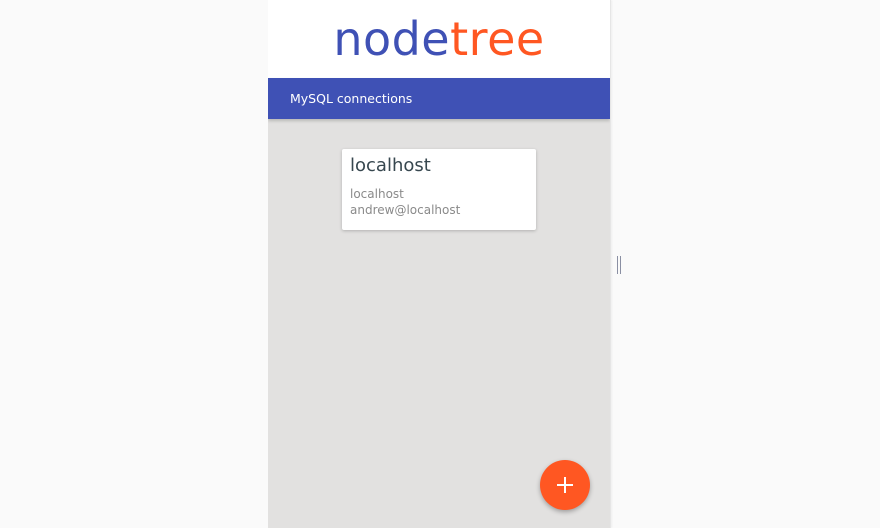  What do you see at coordinates (439, 189) in the screenshot?
I see `connection-card-localhost: localhost localhost andrew@localhost` at bounding box center [439, 189].